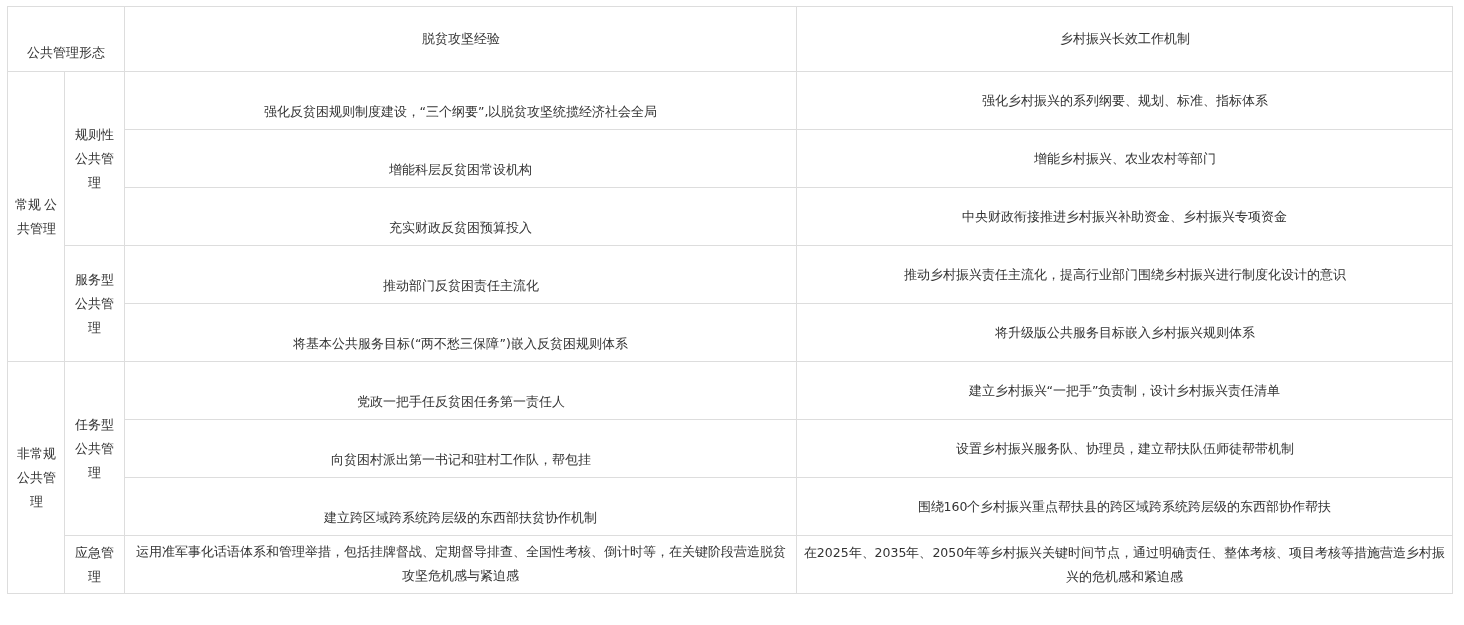  I want to click on table-cell: 将升级版公共服务目标嵌入乡村振兴规则体系, so click(1124, 332).